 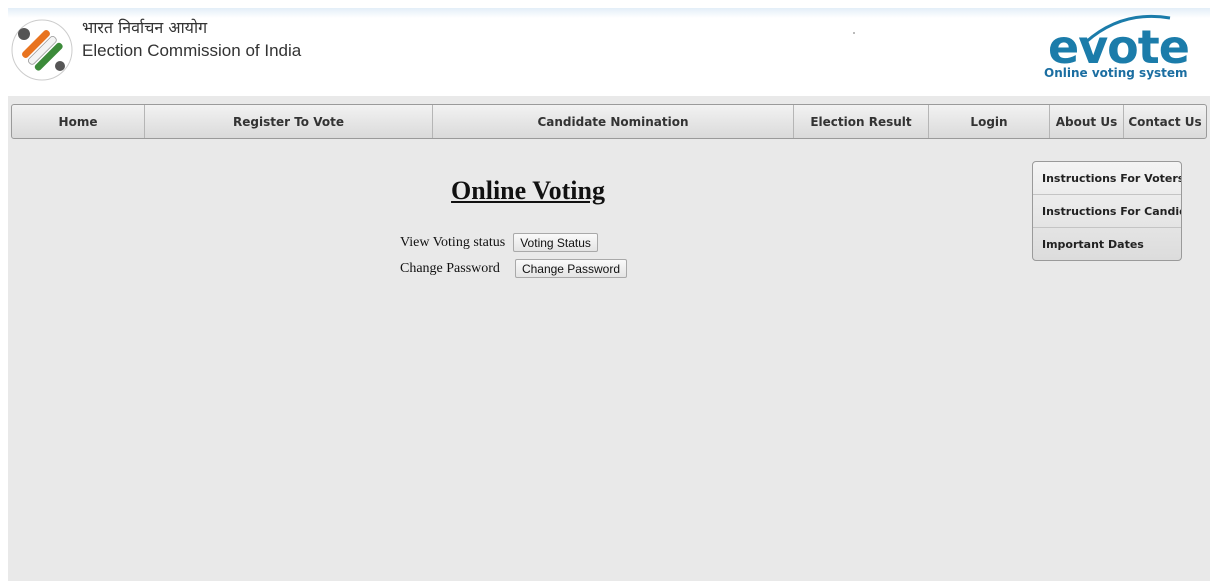 I want to click on page-title: Online Voting, so click(x=528, y=190).